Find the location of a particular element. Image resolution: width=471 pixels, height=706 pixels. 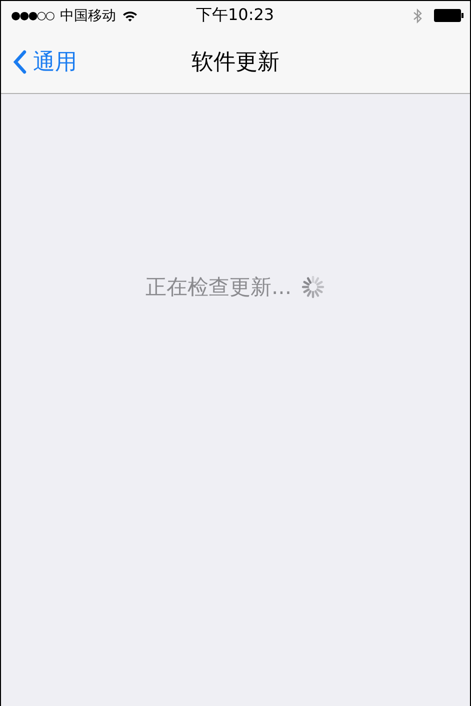

loading-spinner-icon is located at coordinates (313, 287).